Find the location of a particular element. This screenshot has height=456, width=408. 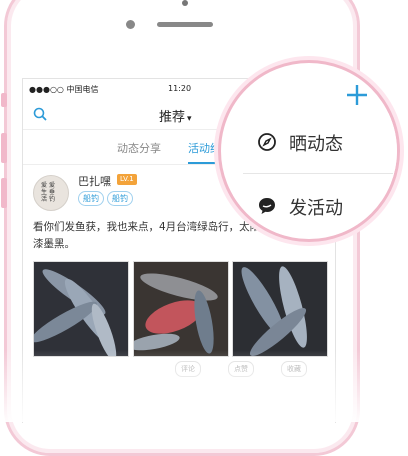

level-badge: LV.1 is located at coordinates (127, 179).